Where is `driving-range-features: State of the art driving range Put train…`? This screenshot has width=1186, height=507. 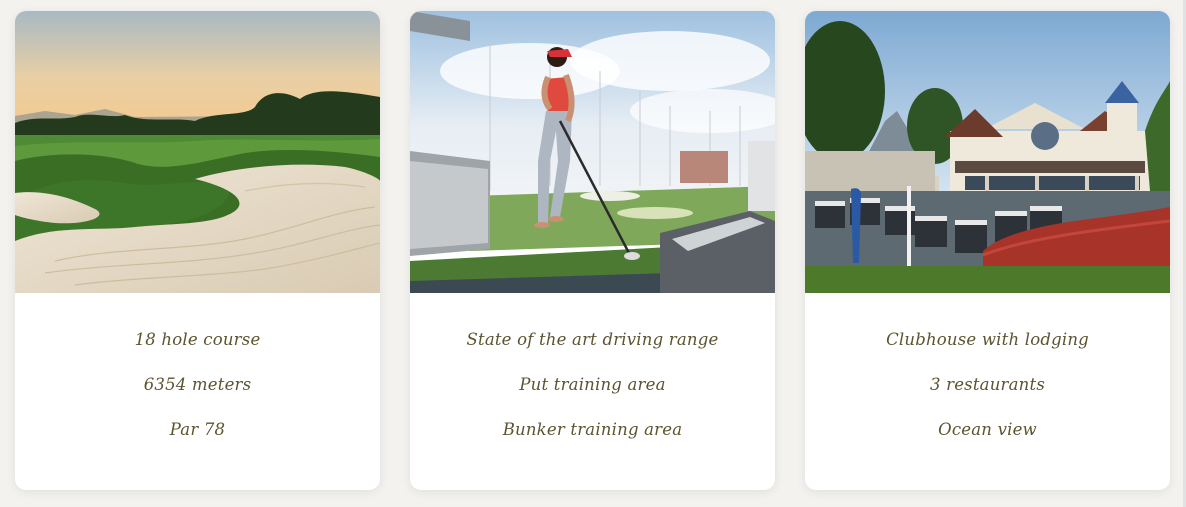
driving-range-features: State of the art driving range Put train… is located at coordinates (592, 378).